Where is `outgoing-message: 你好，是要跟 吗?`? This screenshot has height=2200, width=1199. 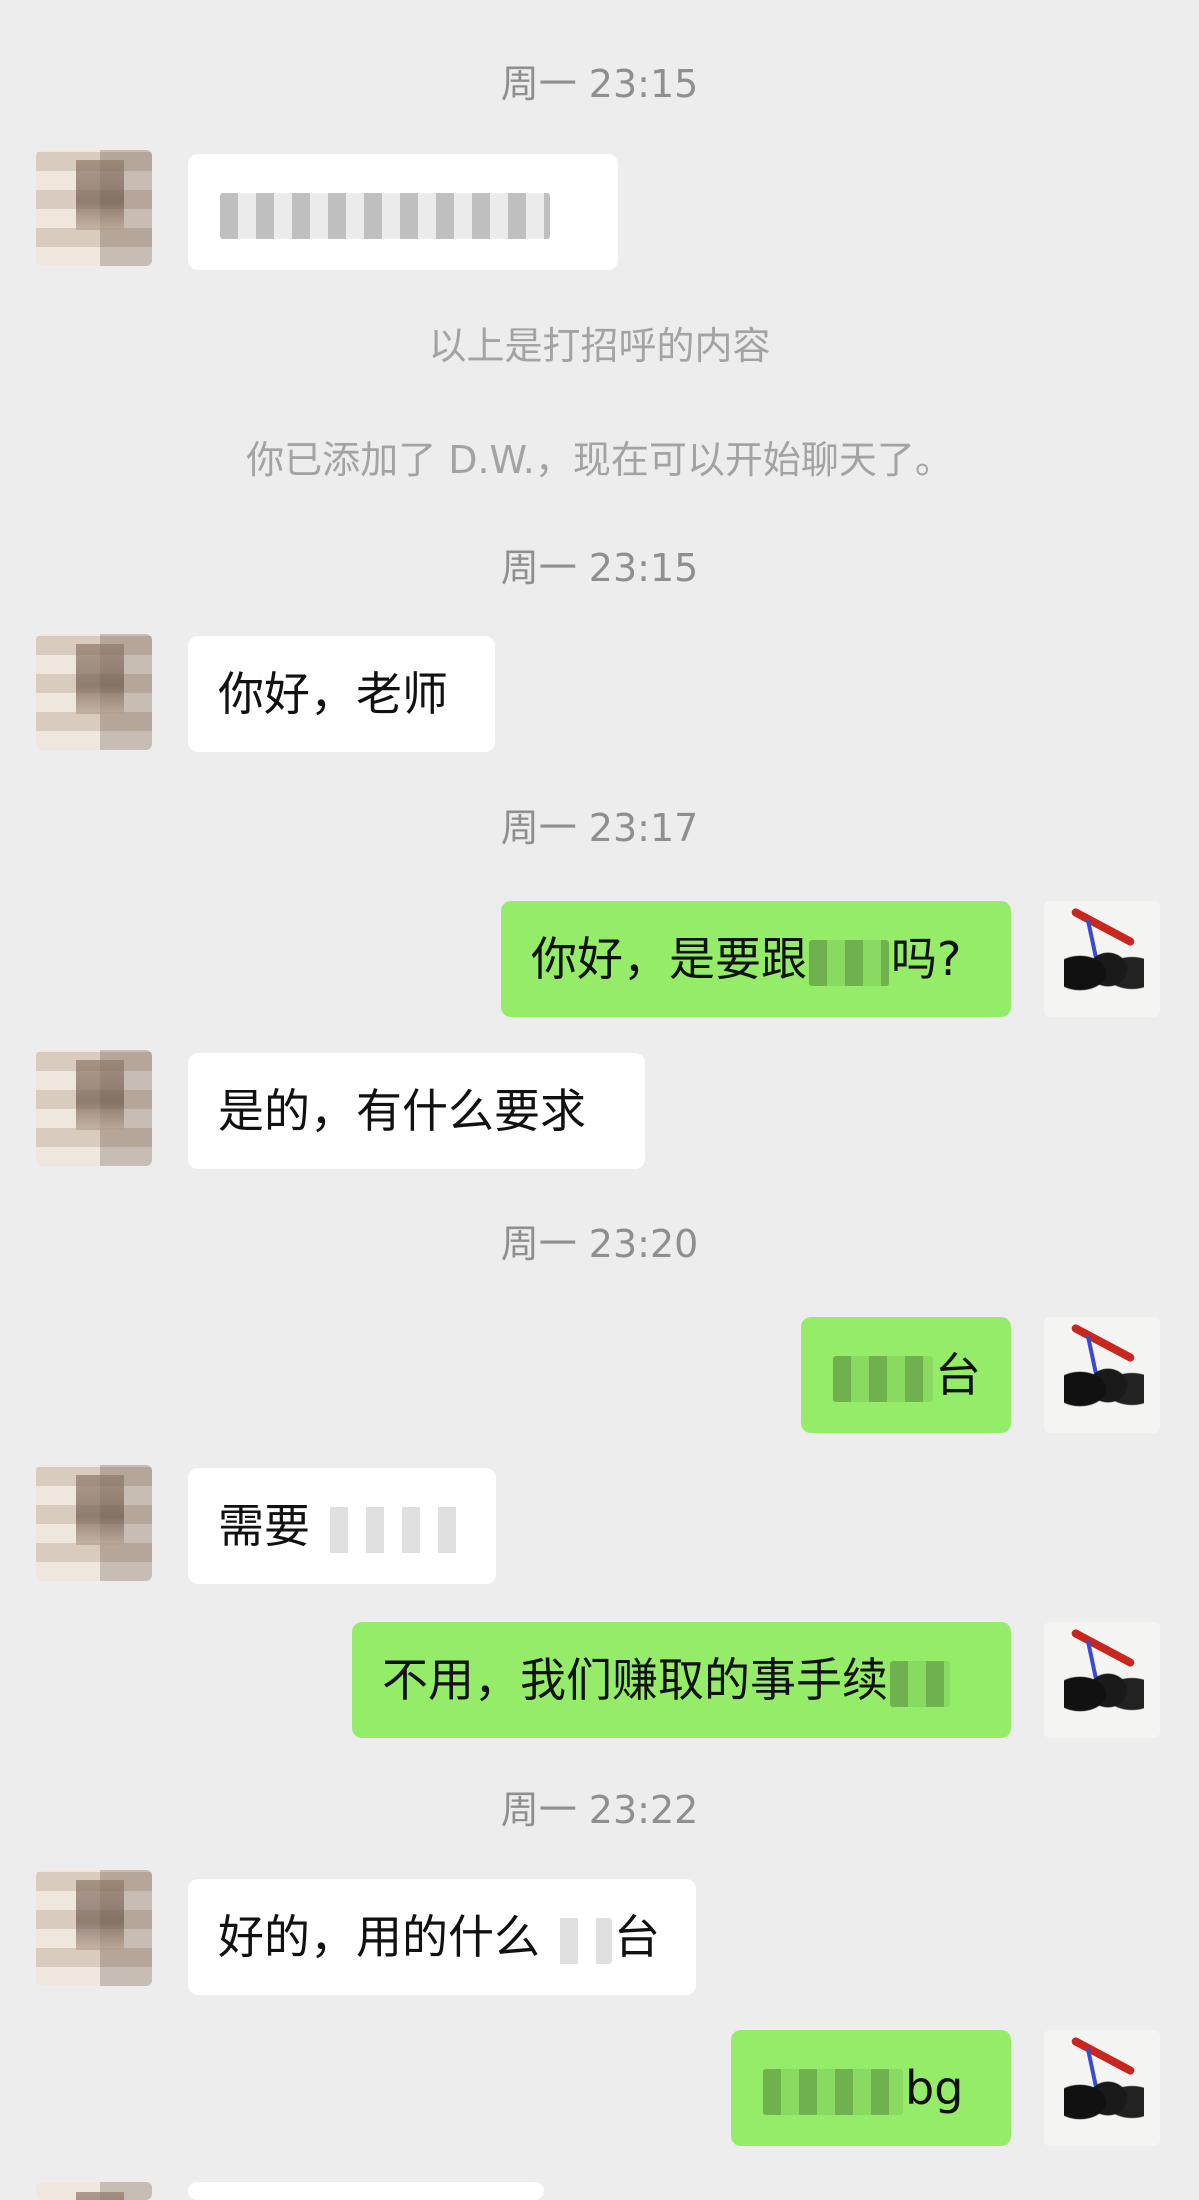 outgoing-message: 你好，是要跟 吗? is located at coordinates (756, 959).